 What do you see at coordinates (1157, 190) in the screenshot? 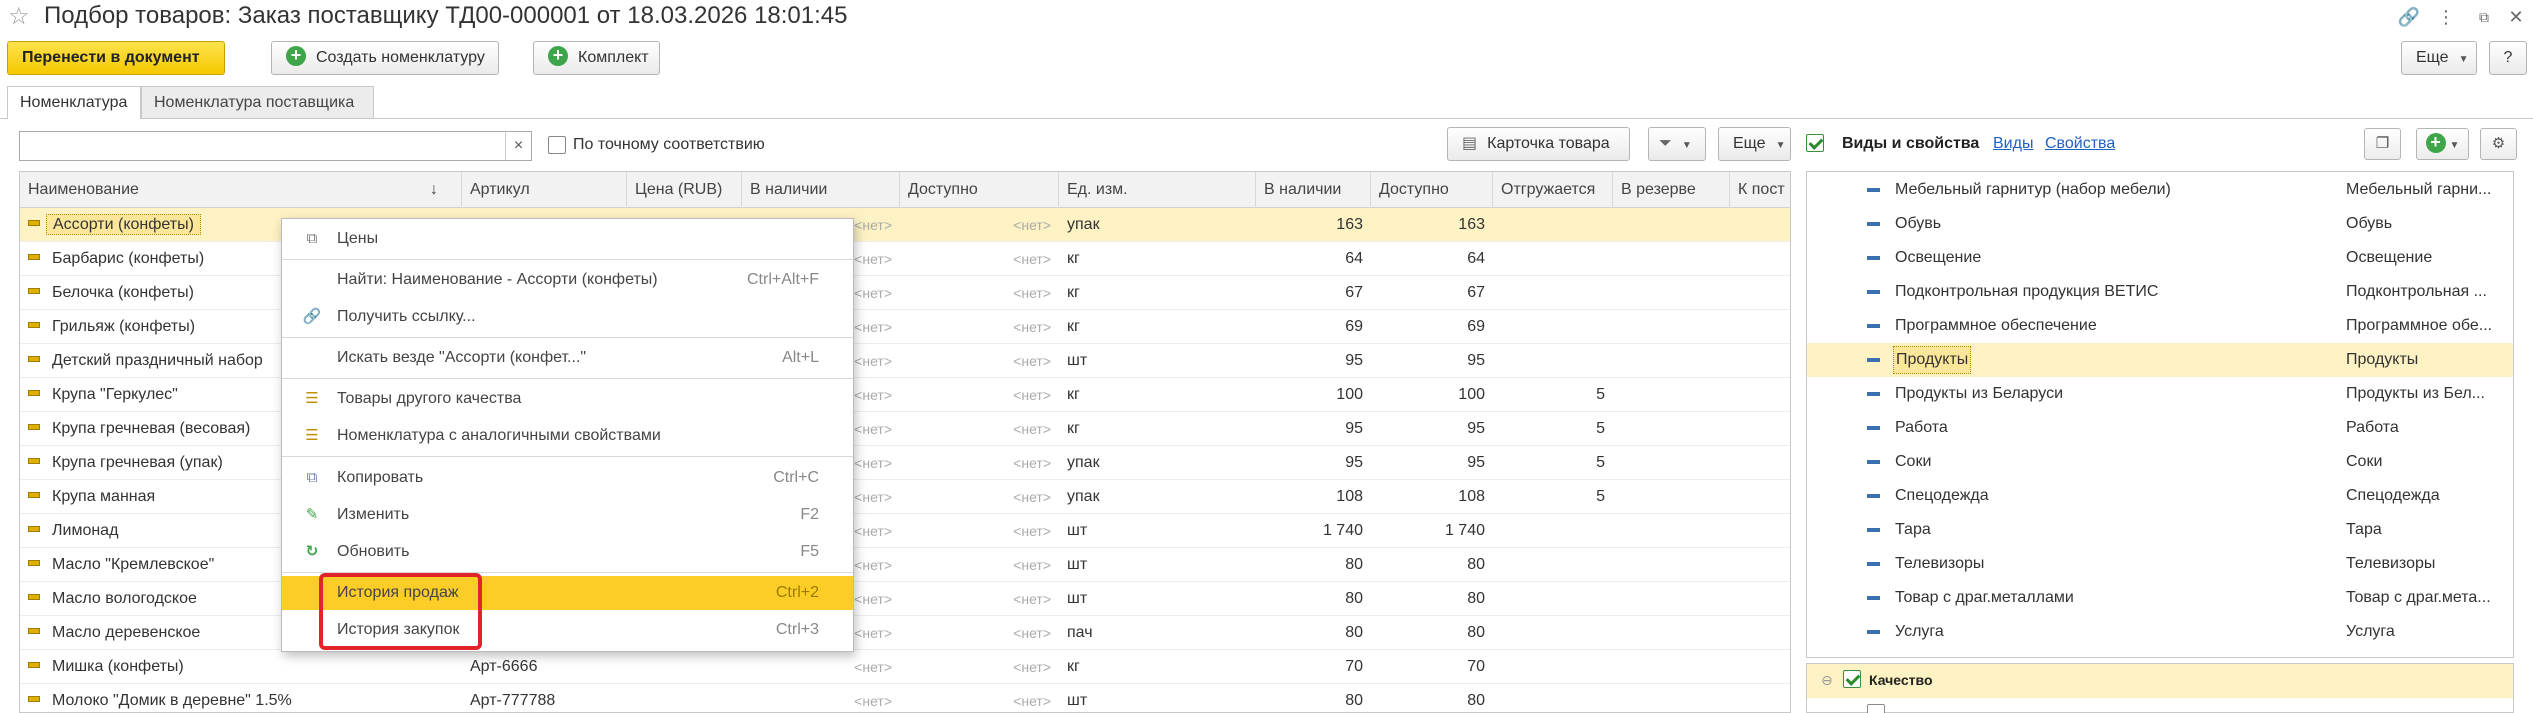
I see `column-header-unit: Ед. изм.` at bounding box center [1157, 190].